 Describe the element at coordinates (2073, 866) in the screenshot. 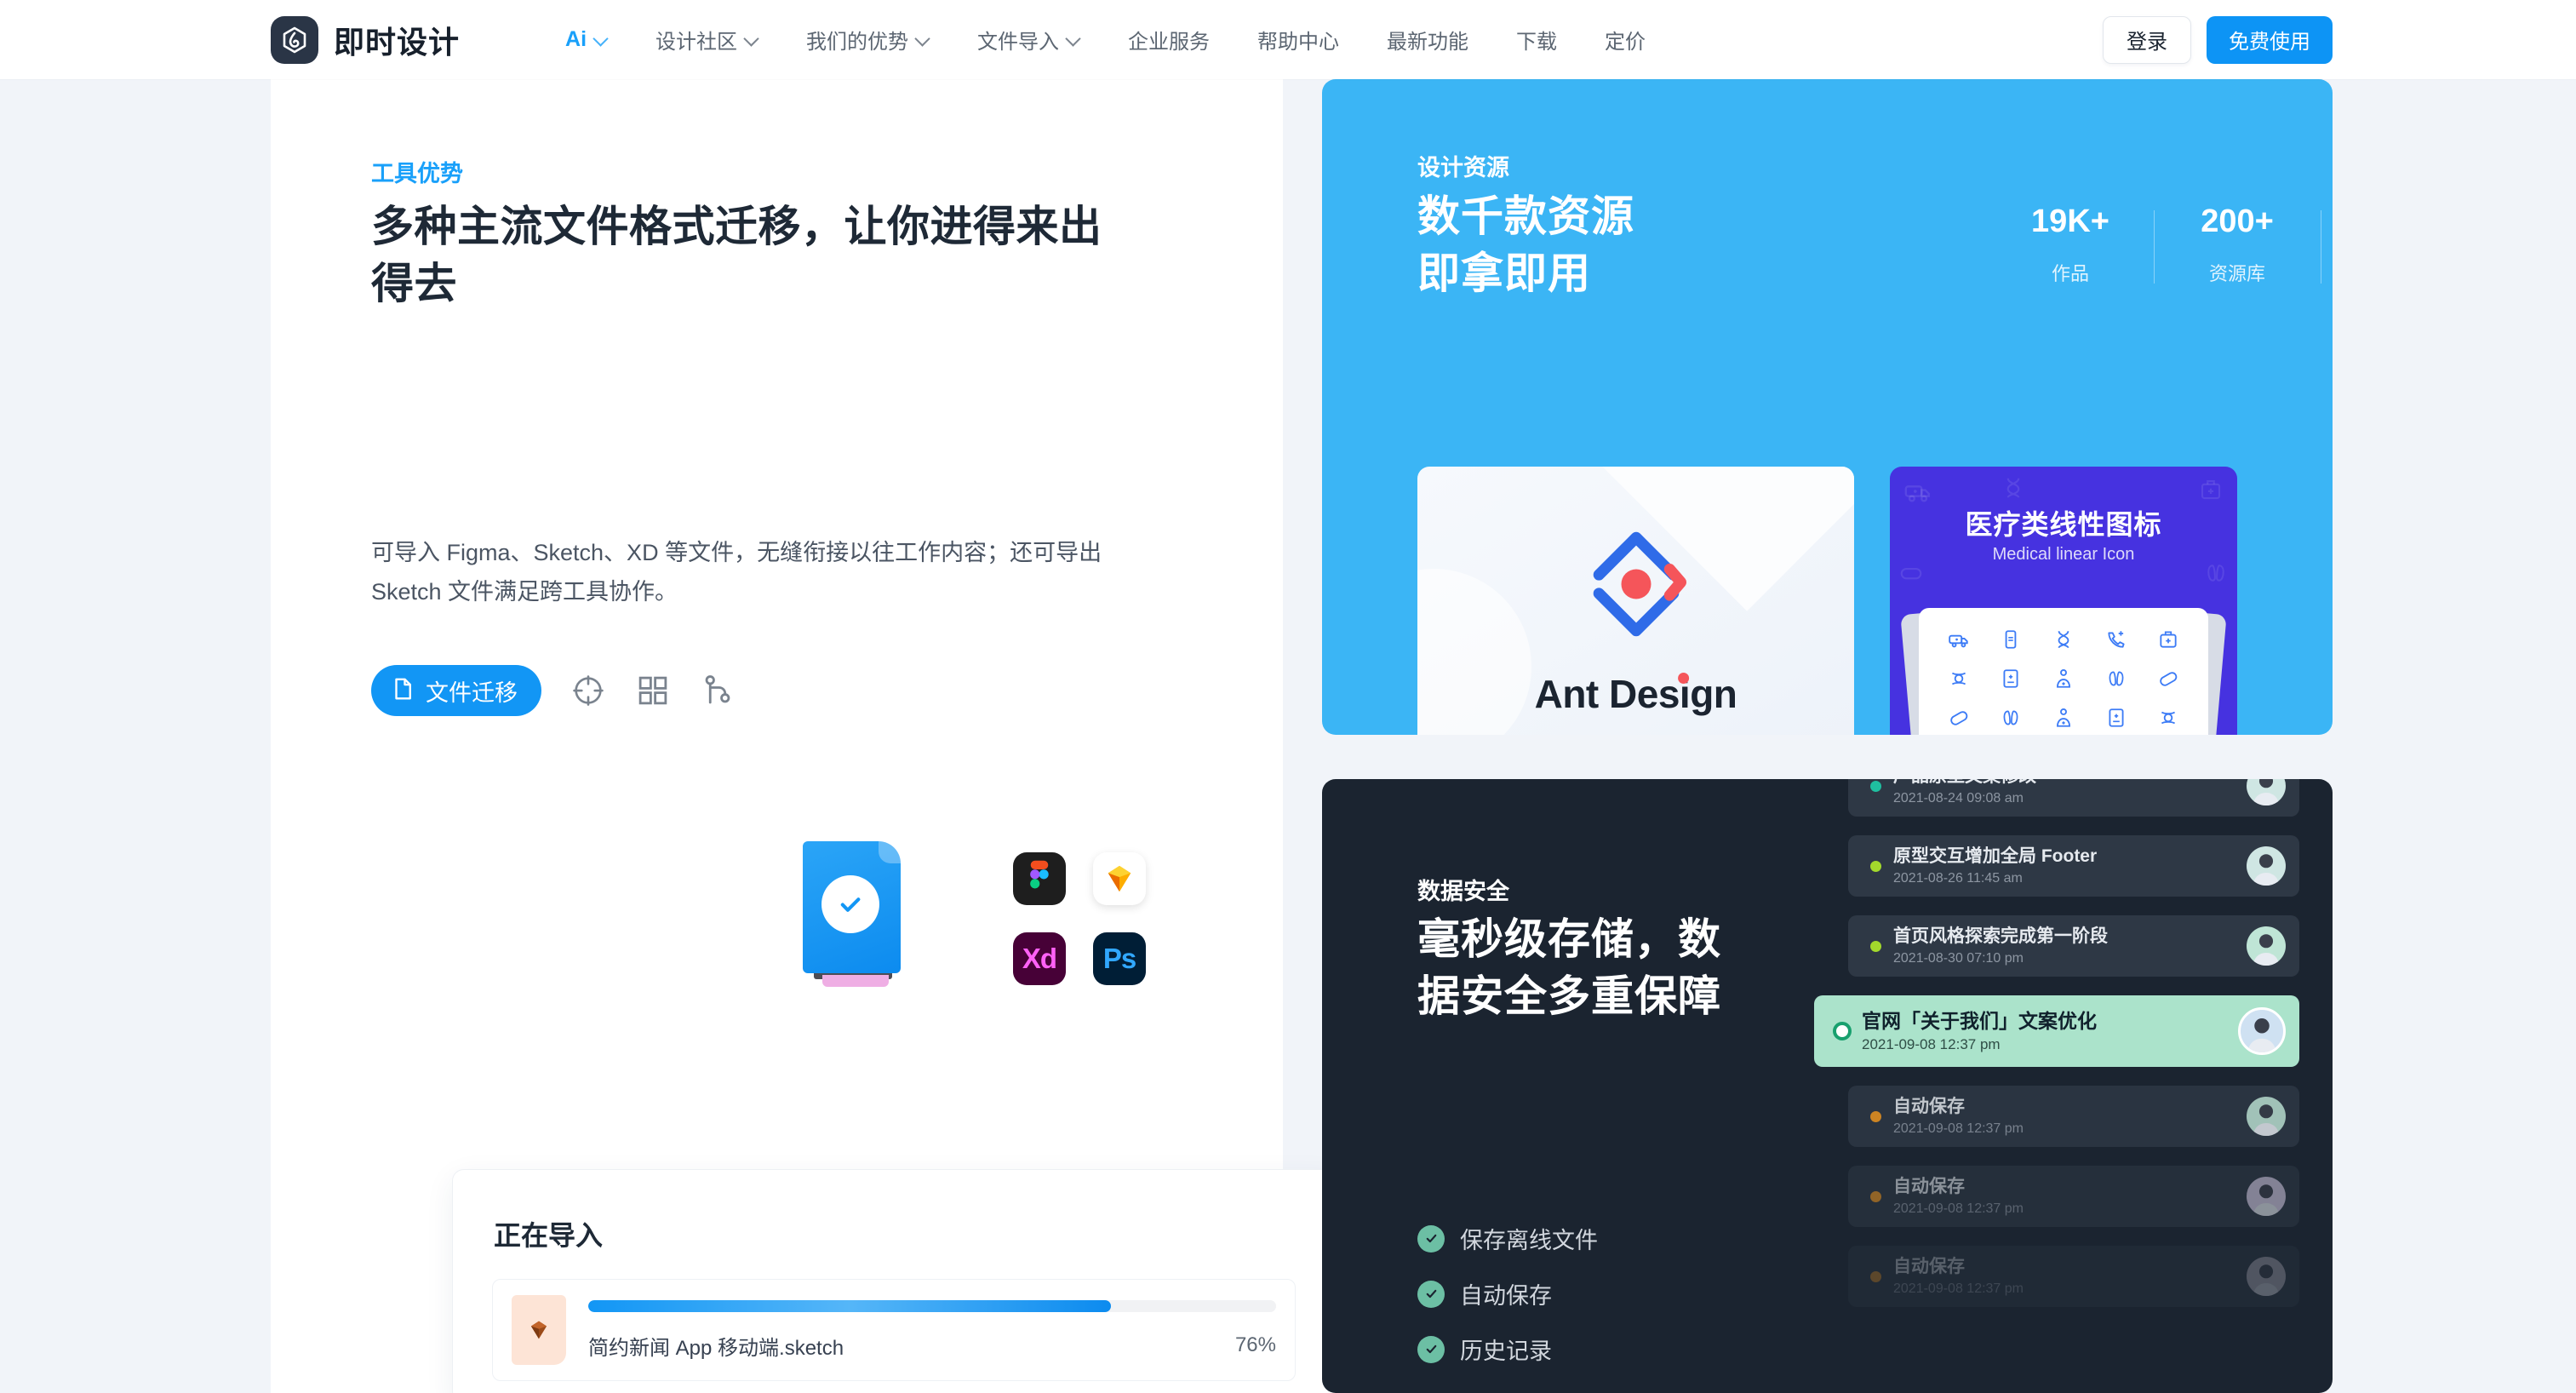

I see `history-item: 原型交互增加全局 Footer 2021-08-26 11:45 am` at that location.